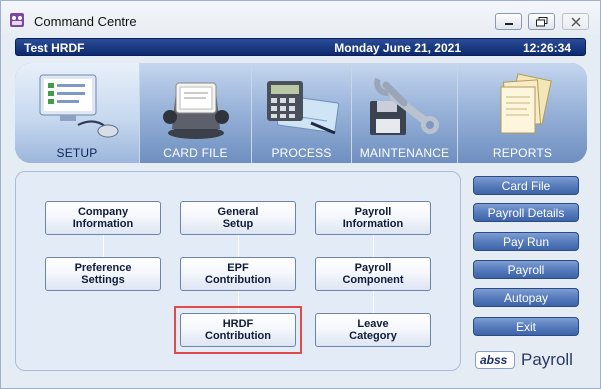 This screenshot has width=601, height=389. I want to click on button-line: Leave, so click(373, 324).